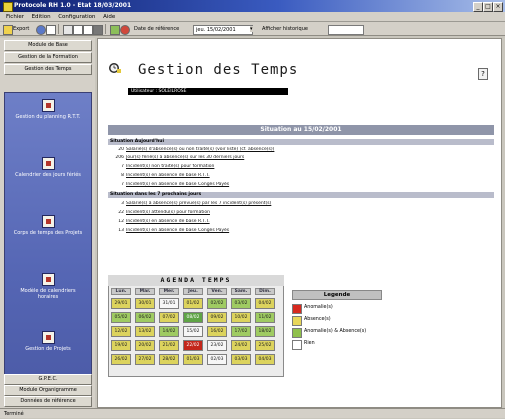 Image resolution: width=505 pixels, height=419 pixels. Describe the element at coordinates (48, 167) in the screenshot. I see `nav-holidays: Calendrier des jours fériés` at that location.